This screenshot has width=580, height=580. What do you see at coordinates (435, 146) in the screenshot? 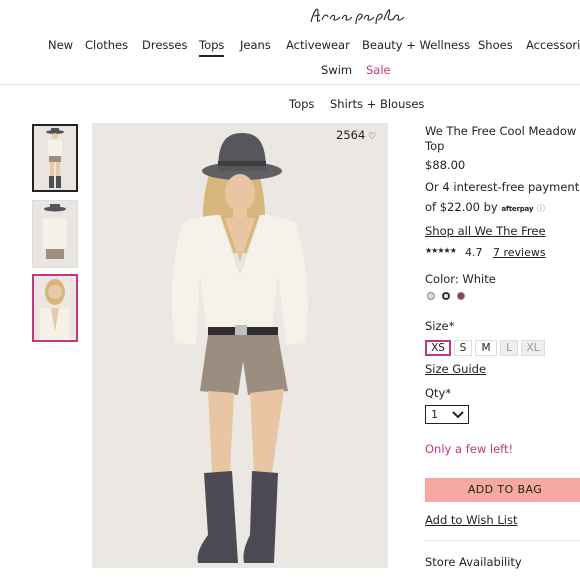
I see `product-title-line2: Top` at bounding box center [435, 146].